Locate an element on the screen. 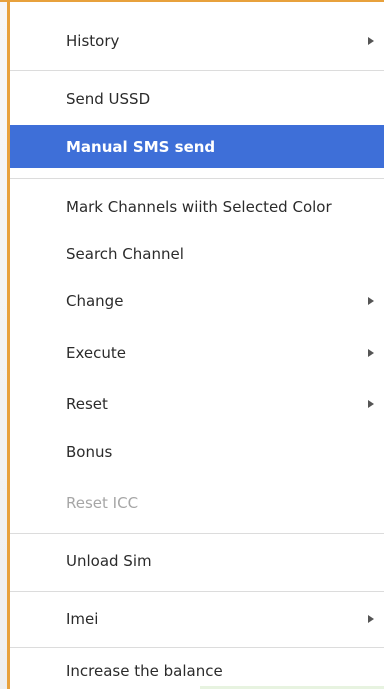 The height and width of the screenshot is (689, 384). menu-item-label: Bonus is located at coordinates (89, 452).